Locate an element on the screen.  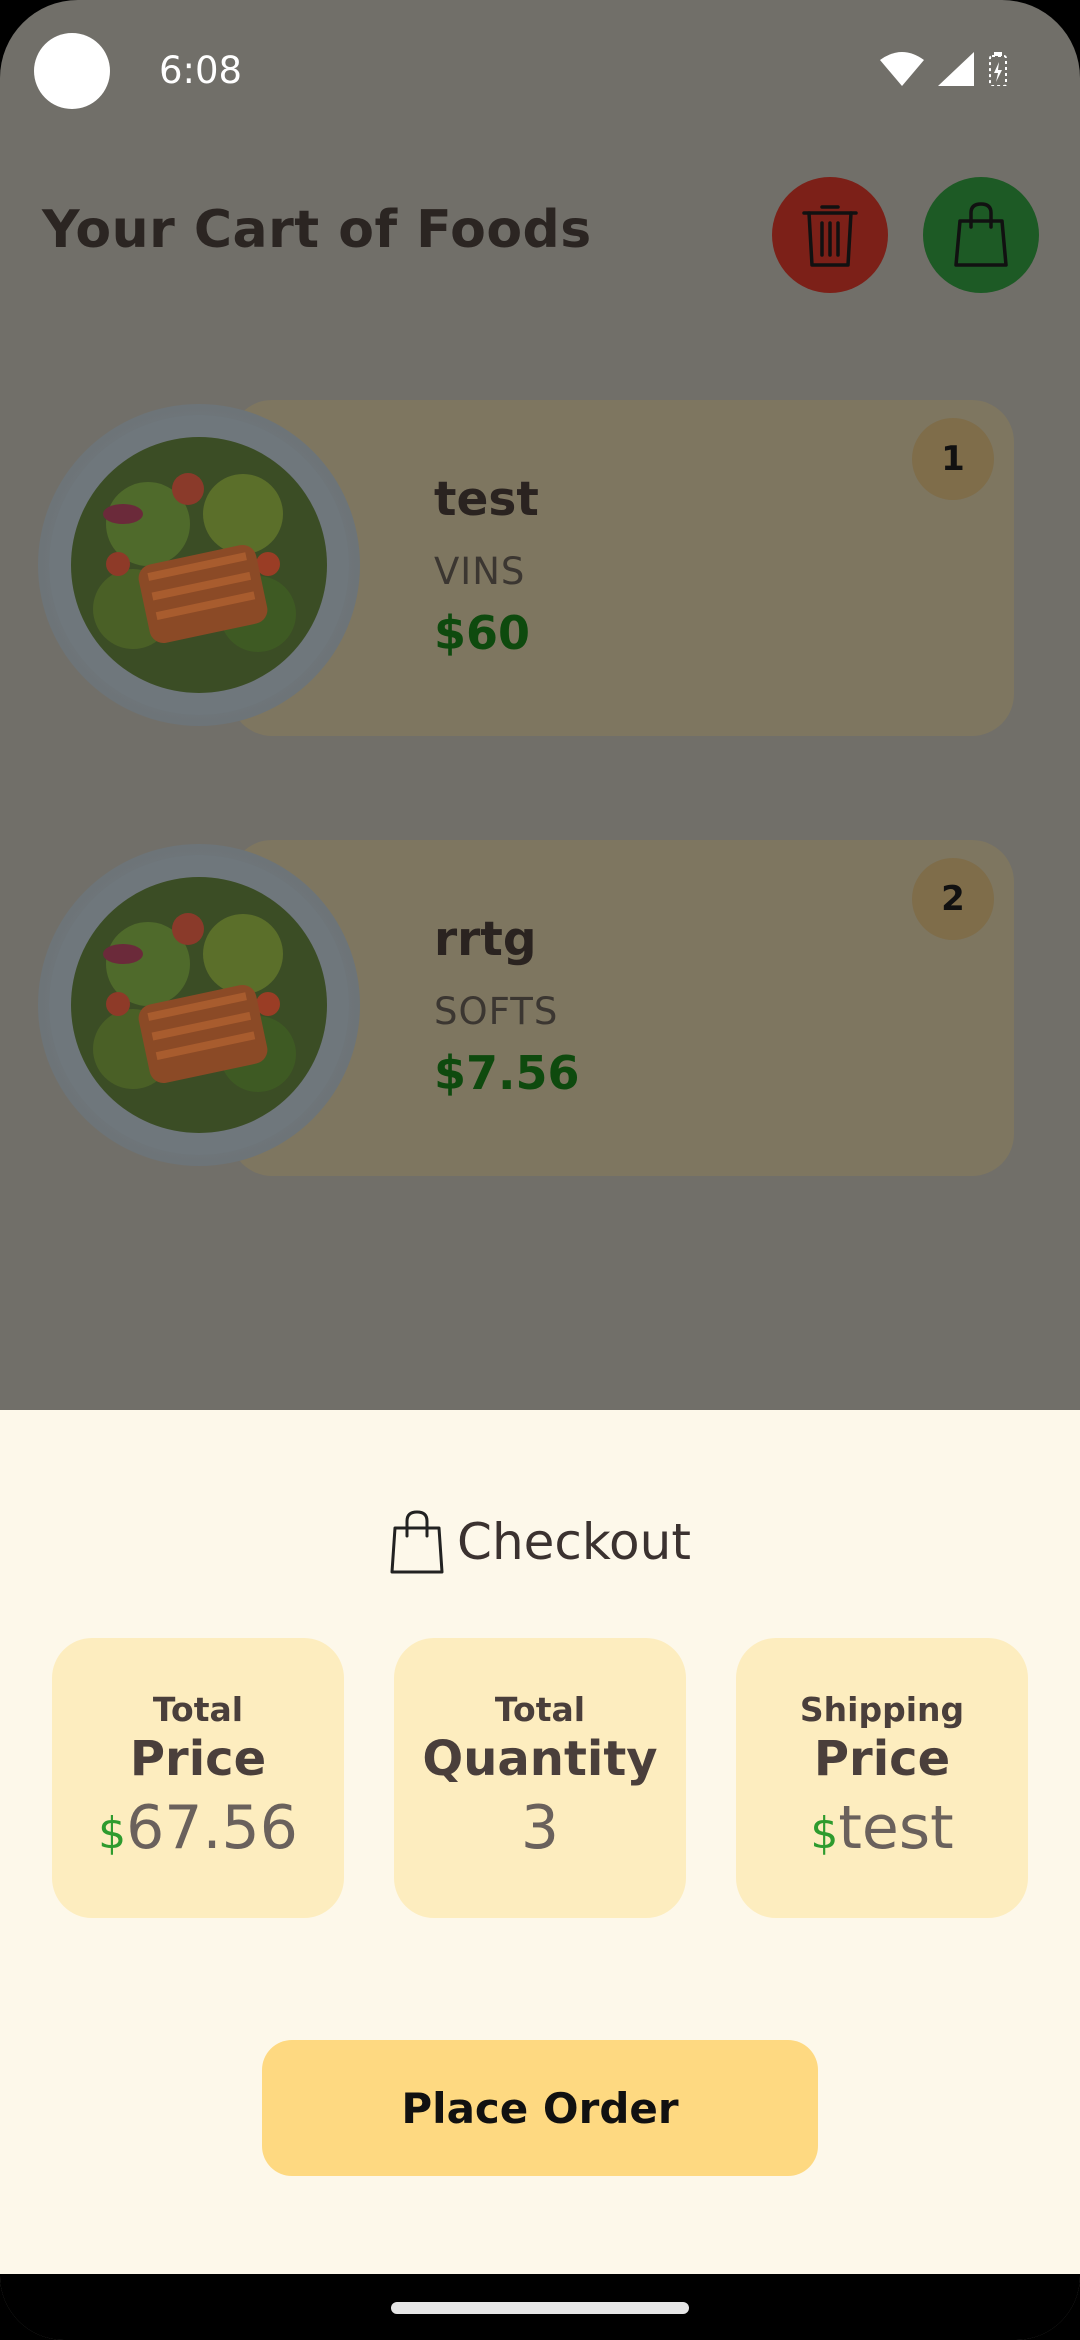
camera-cutout is located at coordinates (72, 71).